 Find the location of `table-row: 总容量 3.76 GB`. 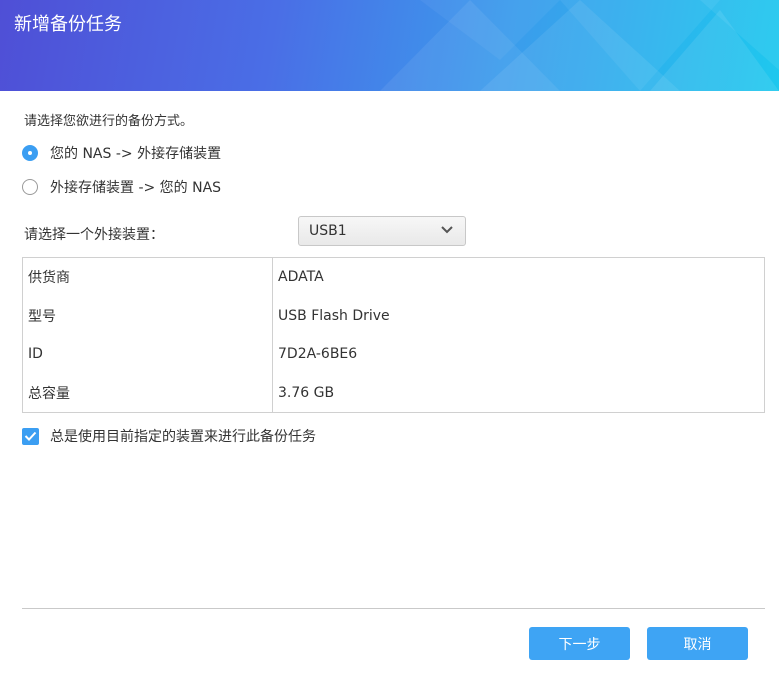

table-row: 总容量 3.76 GB is located at coordinates (393, 393).